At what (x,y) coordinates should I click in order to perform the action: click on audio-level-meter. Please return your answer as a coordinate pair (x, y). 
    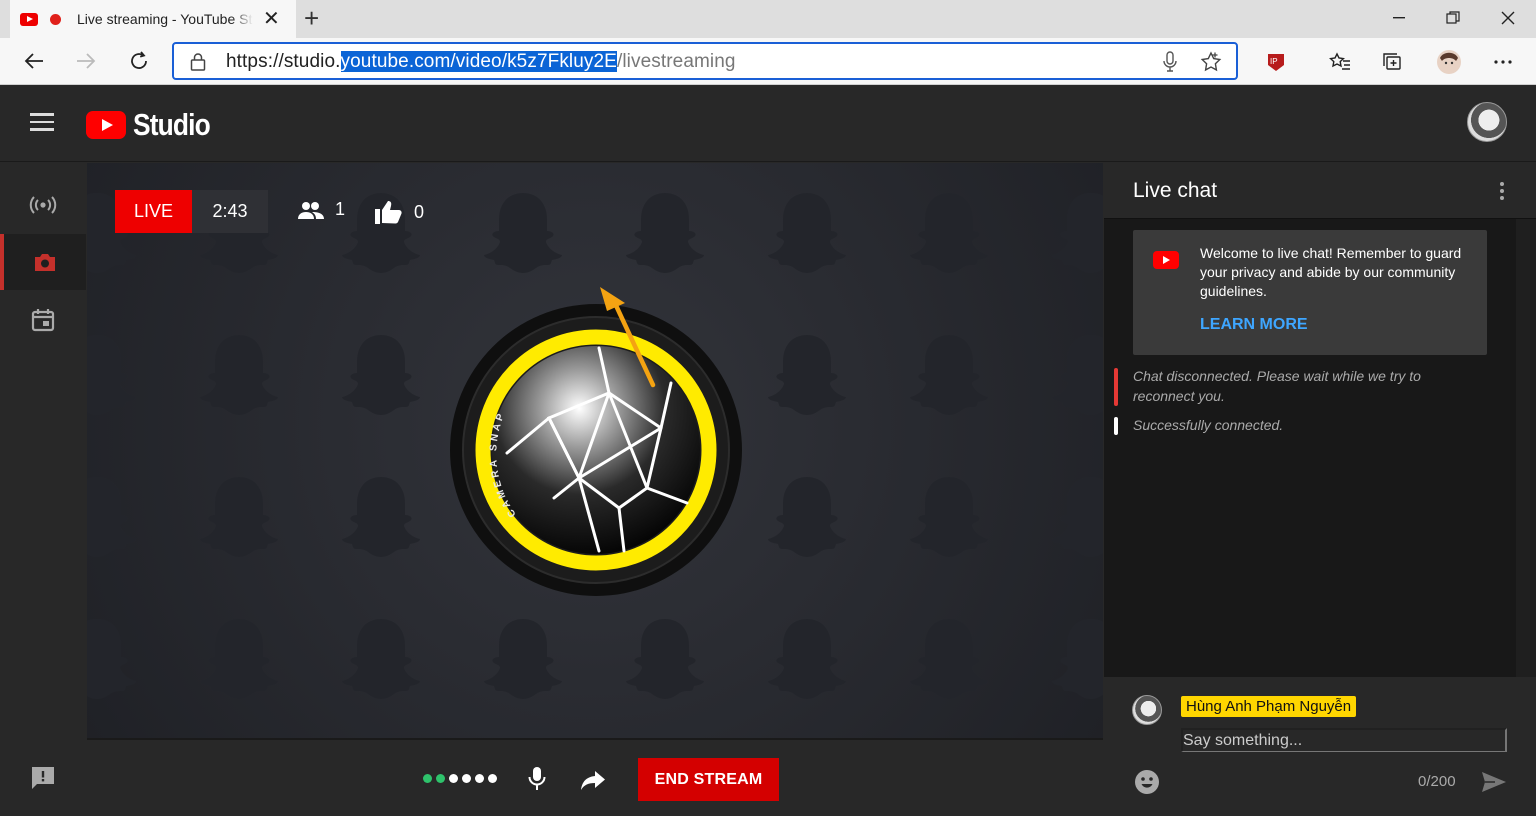
    Looking at the image, I should click on (462, 778).